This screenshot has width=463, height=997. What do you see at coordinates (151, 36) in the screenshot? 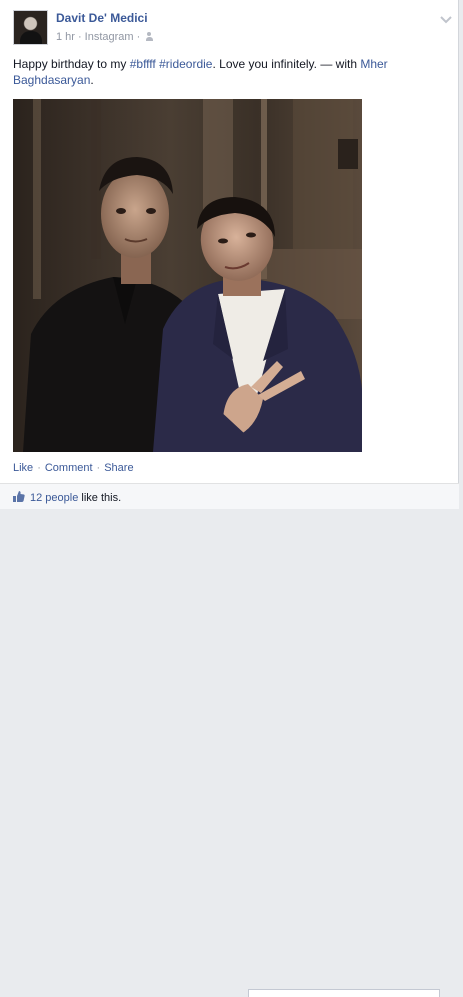
I see `friends-icon` at bounding box center [151, 36].